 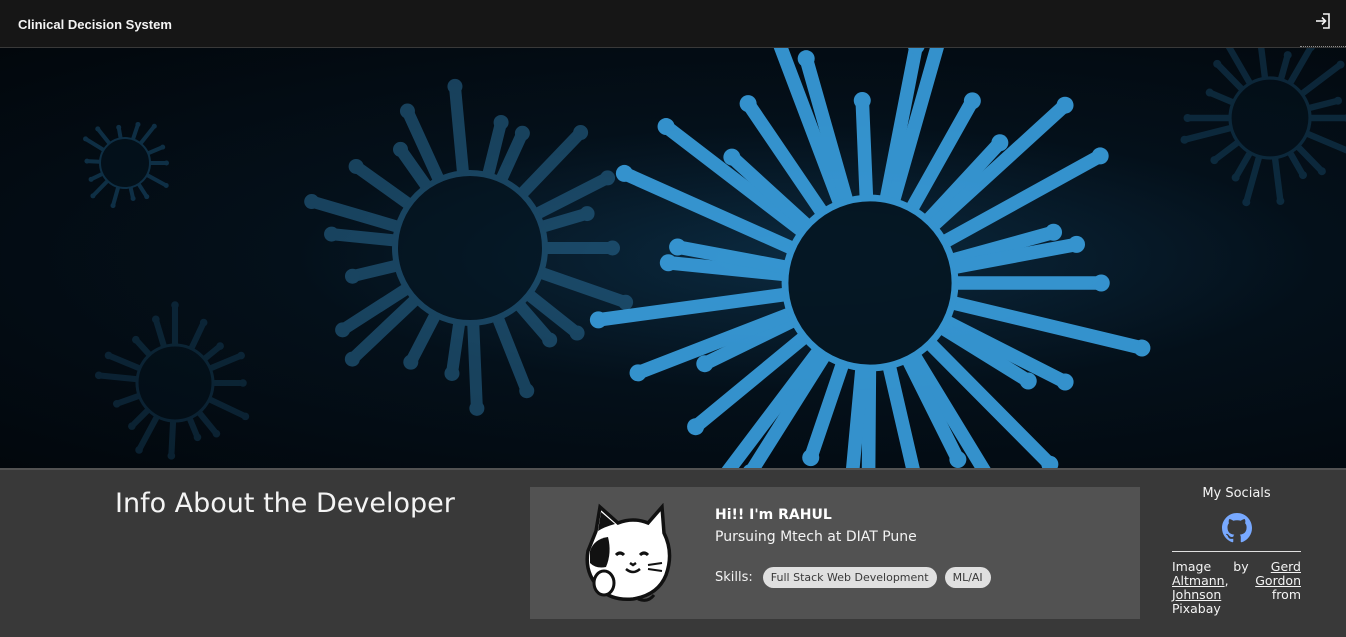 I want to click on login-button, so click(x=1323, y=23).